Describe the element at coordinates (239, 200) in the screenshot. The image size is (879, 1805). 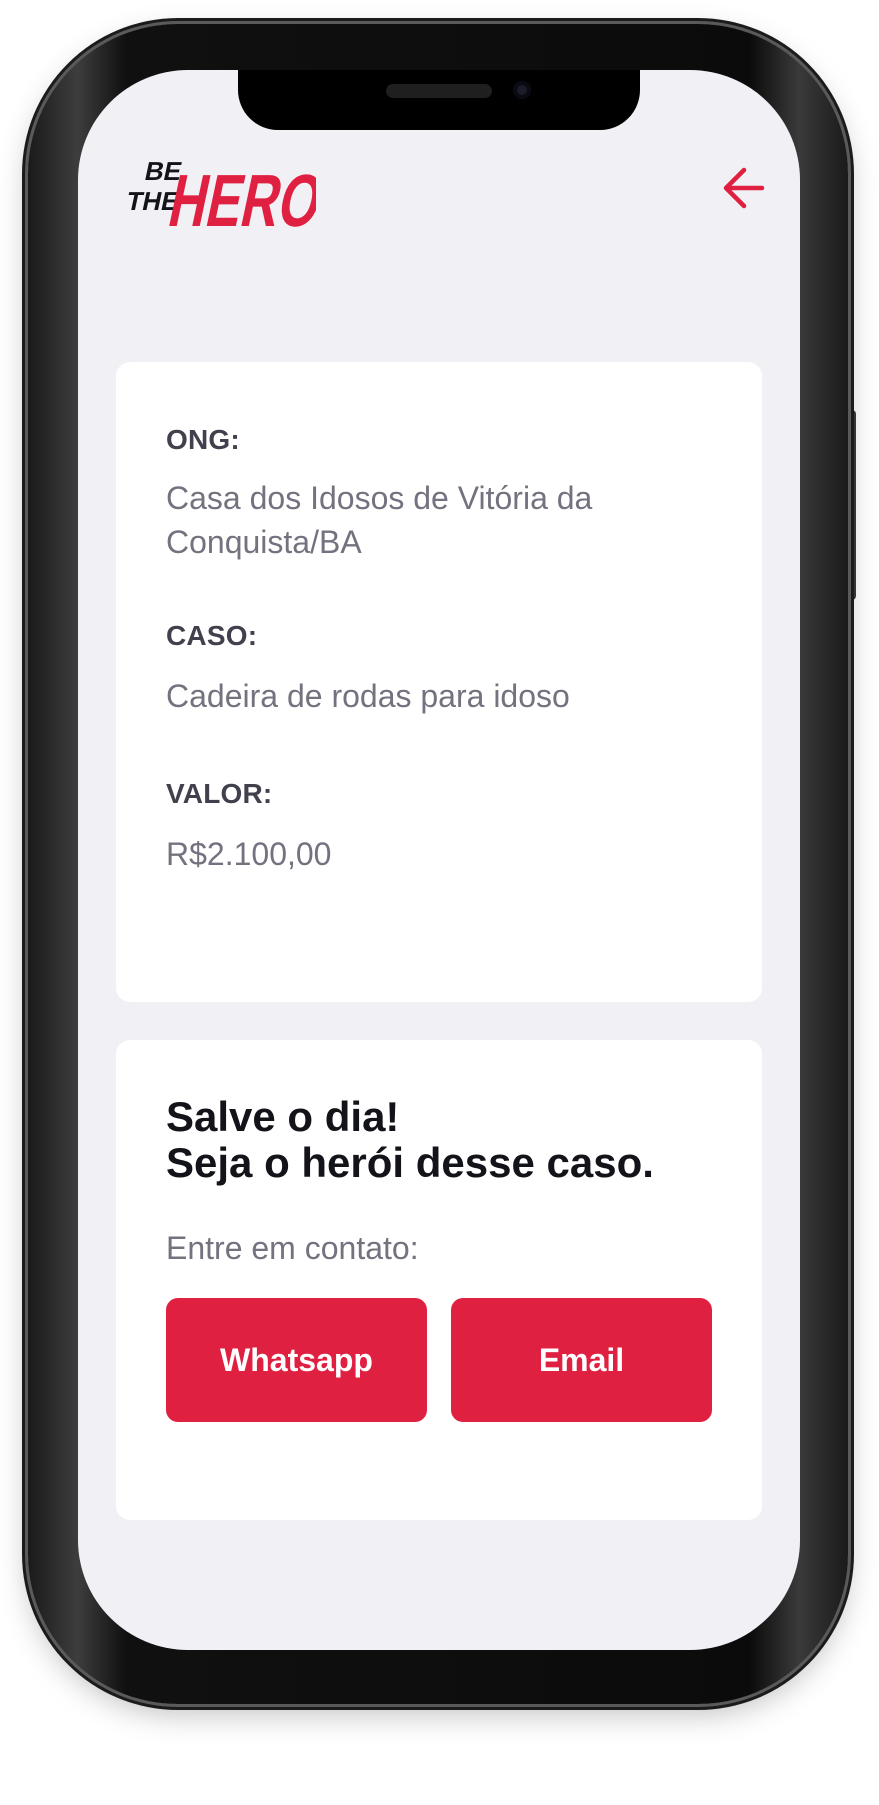
I see `logo-text-hero: HERO` at that location.